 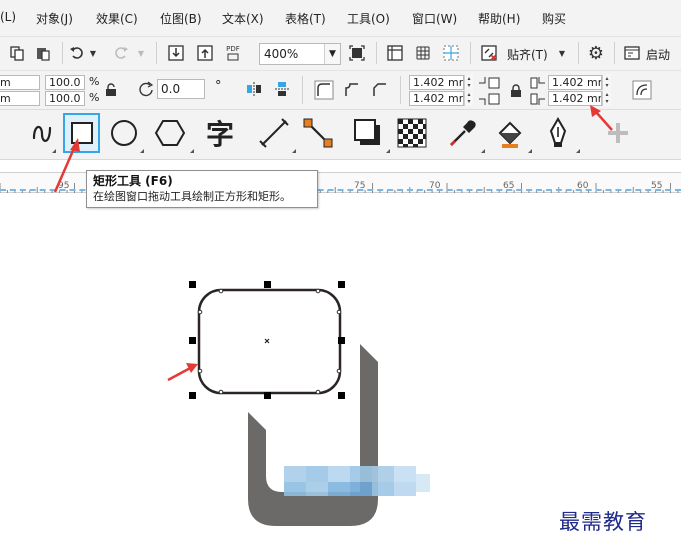 I want to click on dimension-tool, so click(x=274, y=133).